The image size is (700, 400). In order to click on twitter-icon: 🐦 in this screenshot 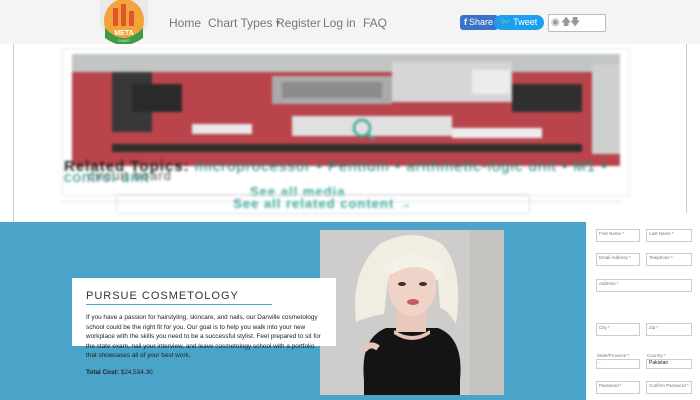, I will do `click(506, 22)`.